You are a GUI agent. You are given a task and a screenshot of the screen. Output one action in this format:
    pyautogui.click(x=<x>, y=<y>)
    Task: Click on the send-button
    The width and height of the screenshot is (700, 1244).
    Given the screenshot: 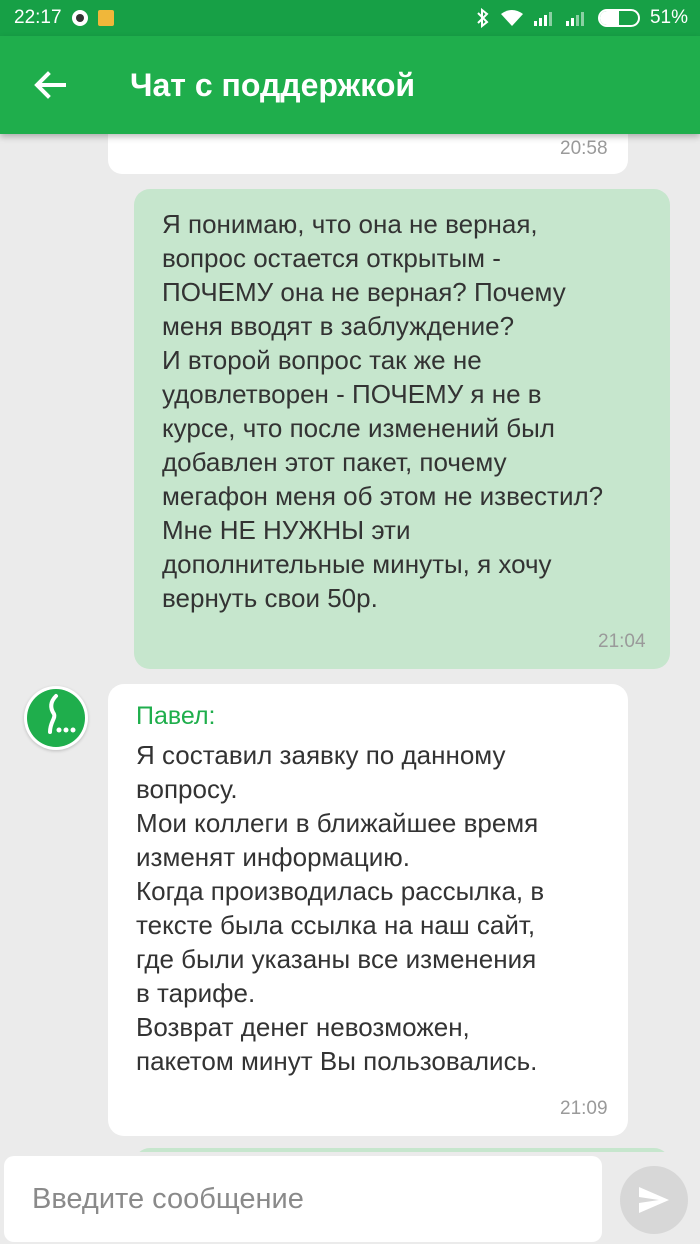 What is the action you would take?
    pyautogui.click(x=654, y=1200)
    